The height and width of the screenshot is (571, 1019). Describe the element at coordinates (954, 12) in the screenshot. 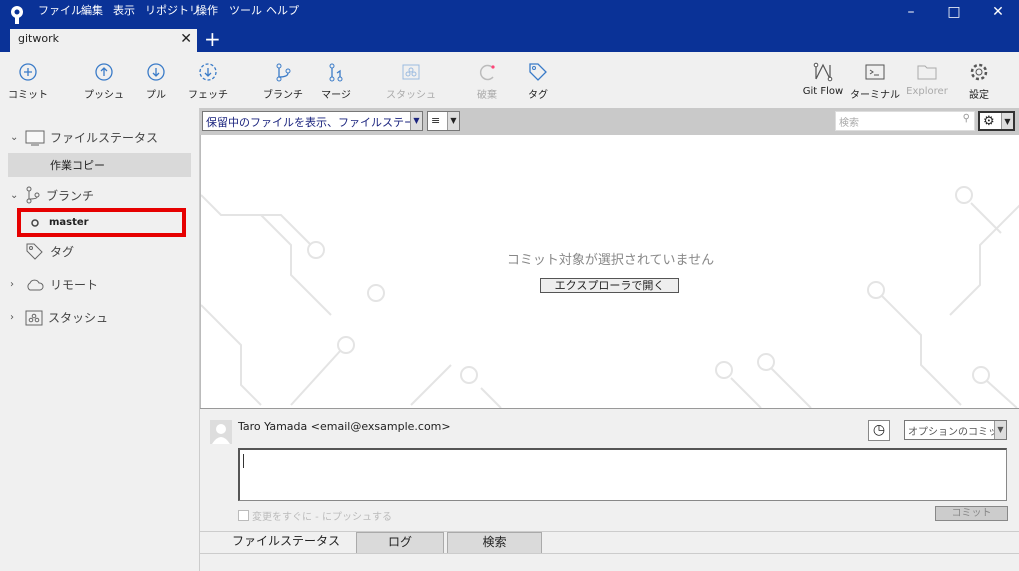

I see `maximize-button: □` at that location.